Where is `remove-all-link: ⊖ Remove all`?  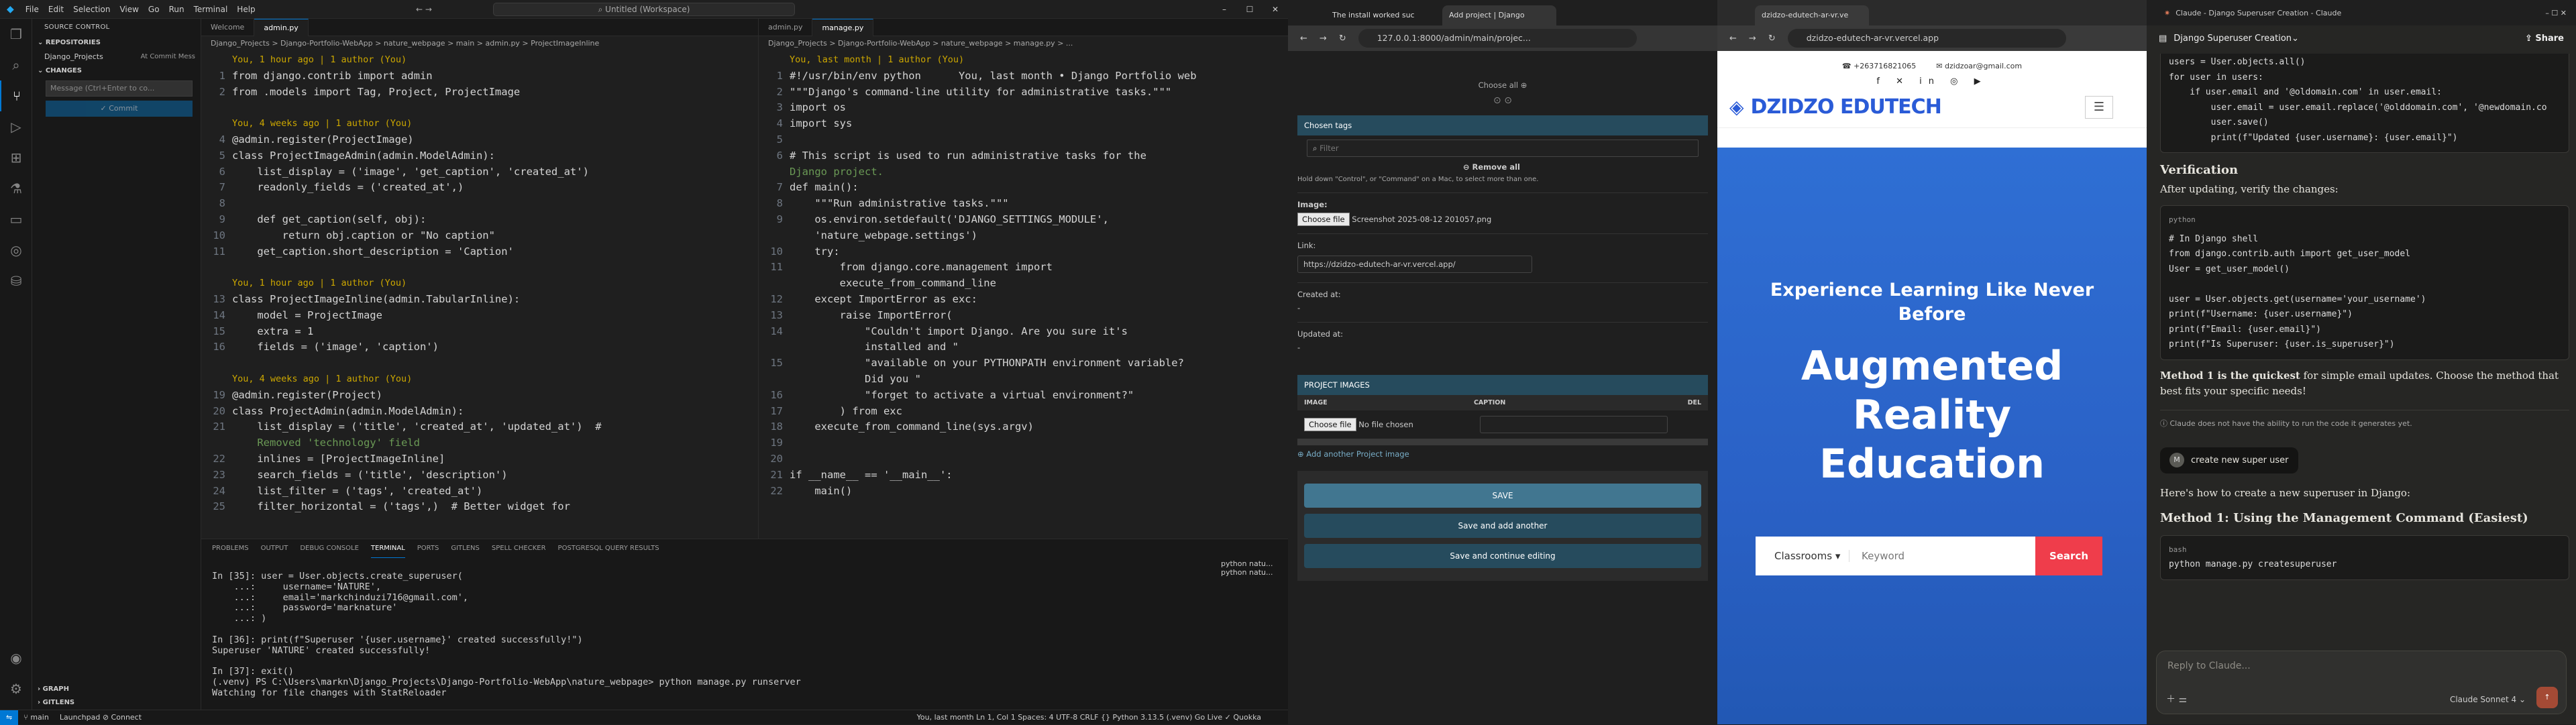 remove-all-link: ⊖ Remove all is located at coordinates (1408, 167).